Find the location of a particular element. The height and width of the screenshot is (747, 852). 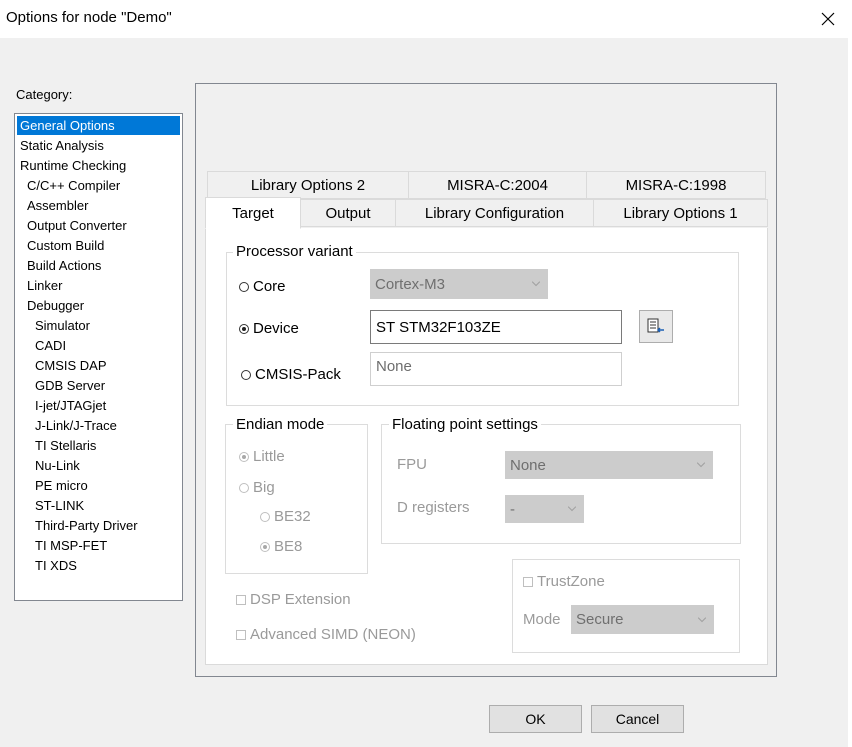

category-item-st-link: ST-LINK is located at coordinates (98, 505).